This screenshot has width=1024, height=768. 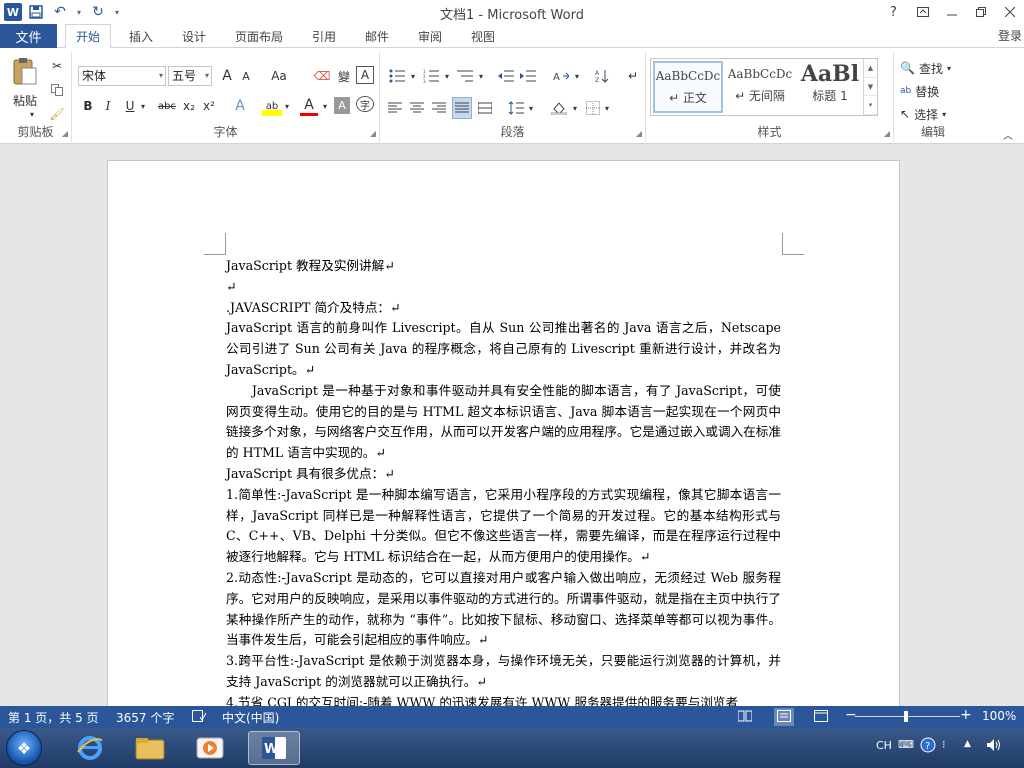 I want to click on show-hidden-icons-icon: ▲, so click(x=967, y=744).